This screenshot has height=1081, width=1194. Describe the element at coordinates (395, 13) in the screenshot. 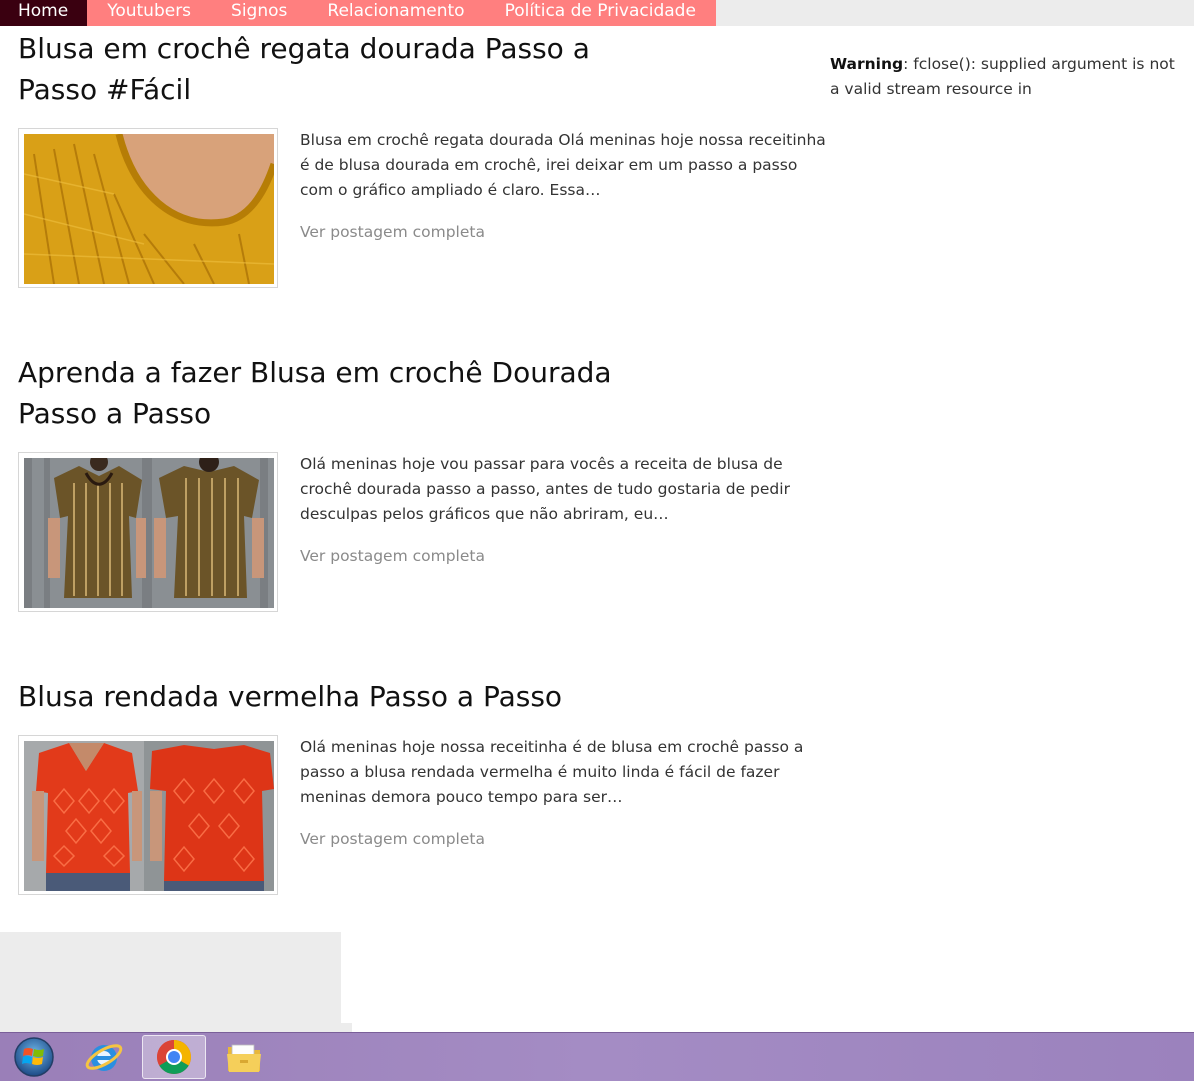

I see `nav-relacionamento: Relacionamento` at that location.